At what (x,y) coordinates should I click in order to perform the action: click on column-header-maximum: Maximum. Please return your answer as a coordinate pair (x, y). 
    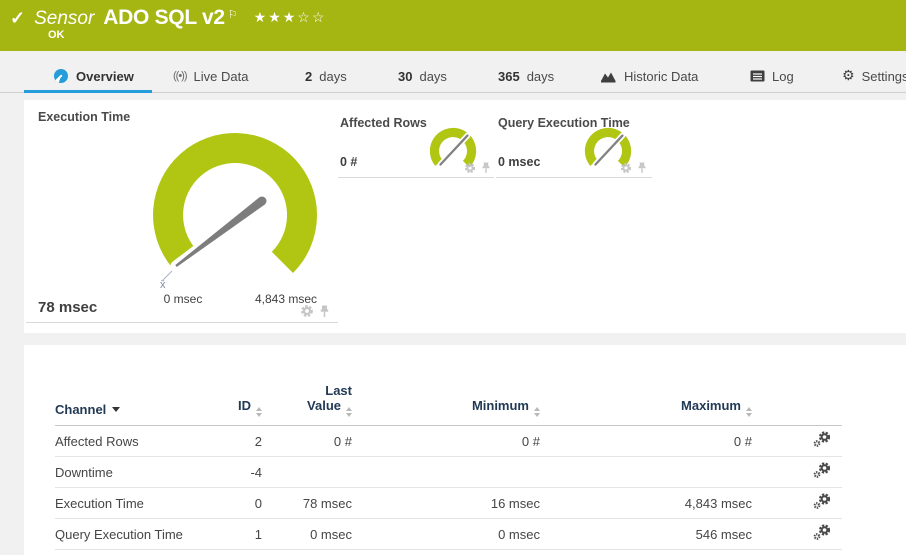
    Looking at the image, I should click on (646, 404).